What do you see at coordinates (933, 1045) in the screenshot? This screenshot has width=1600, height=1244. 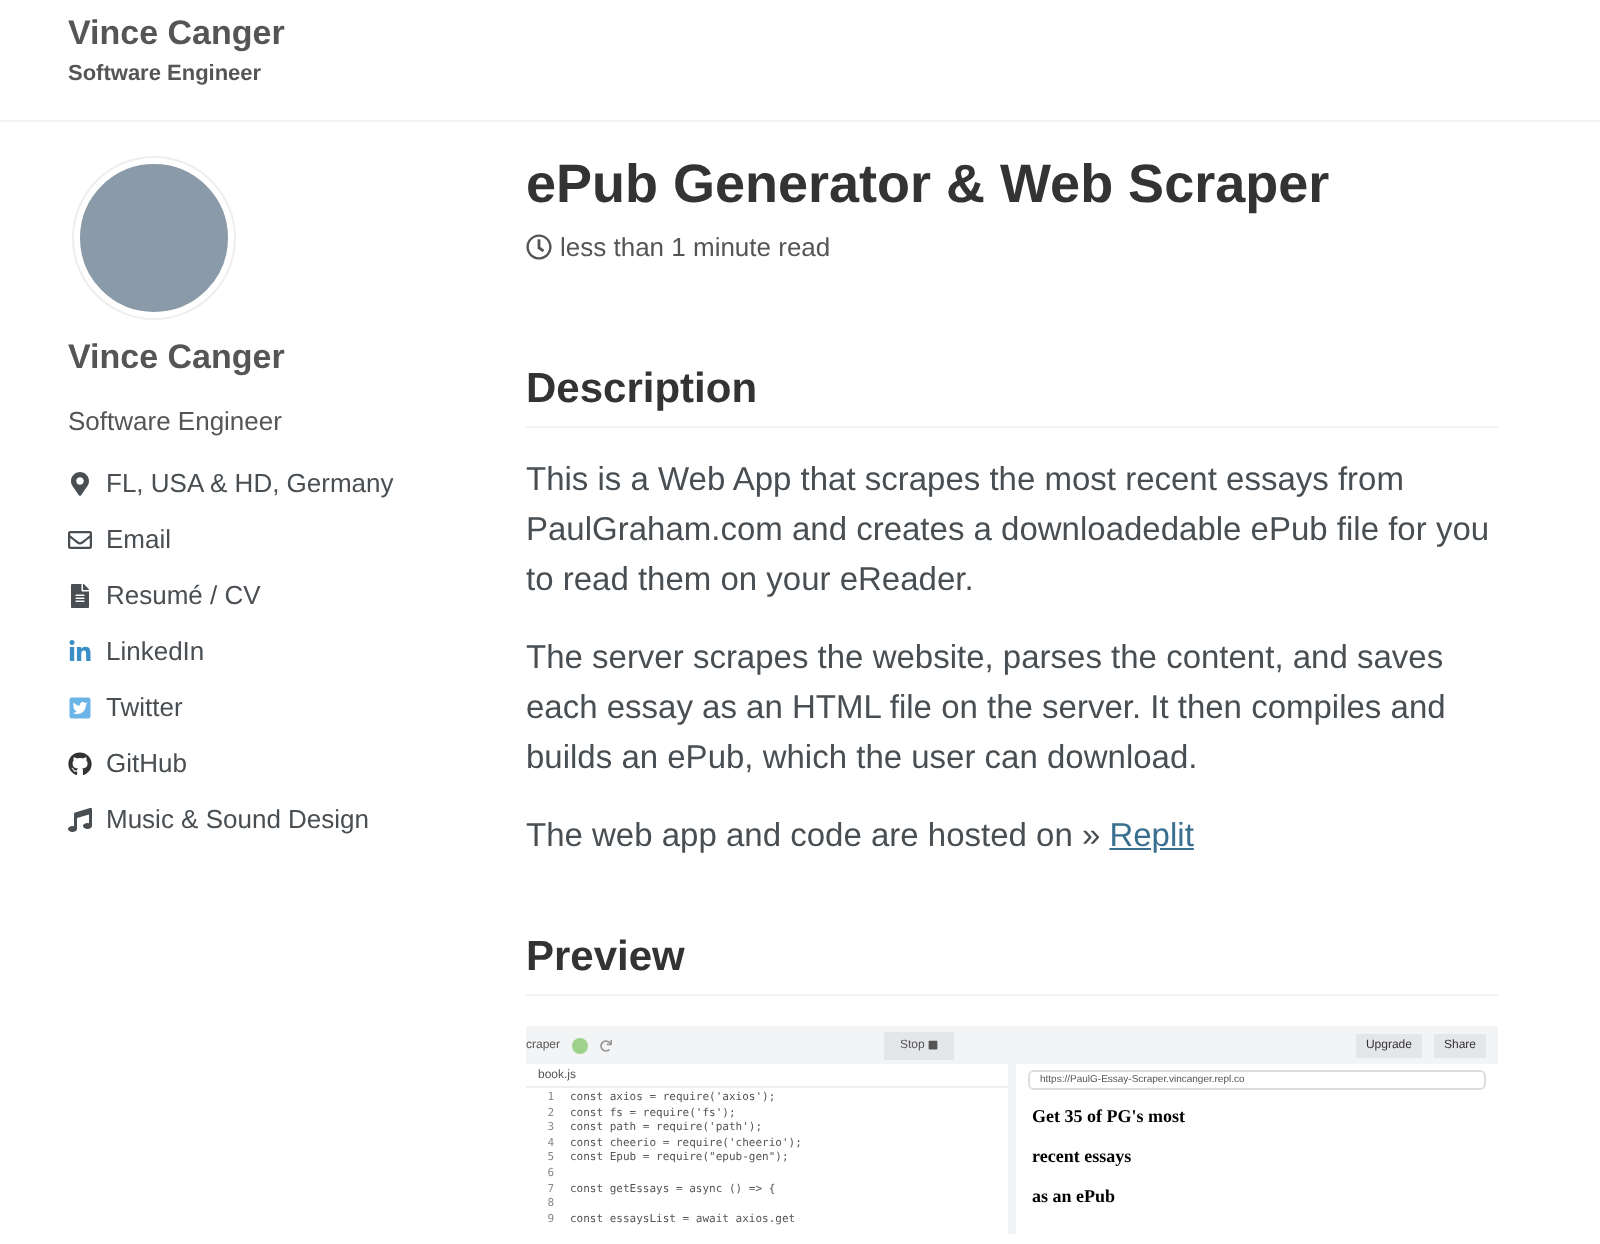 I see `stop-icon` at bounding box center [933, 1045].